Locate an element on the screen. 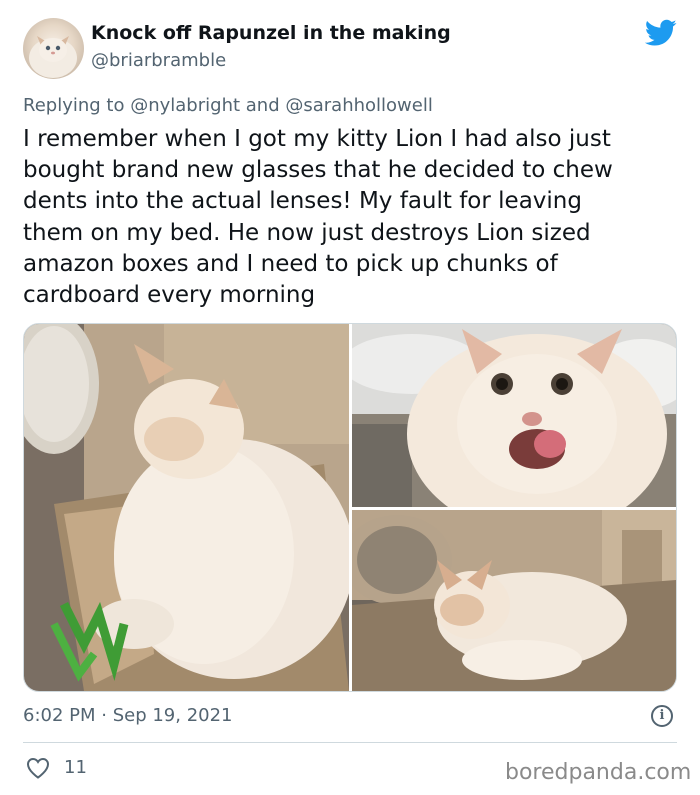 The height and width of the screenshot is (795, 700). avatar is located at coordinates (53, 48).